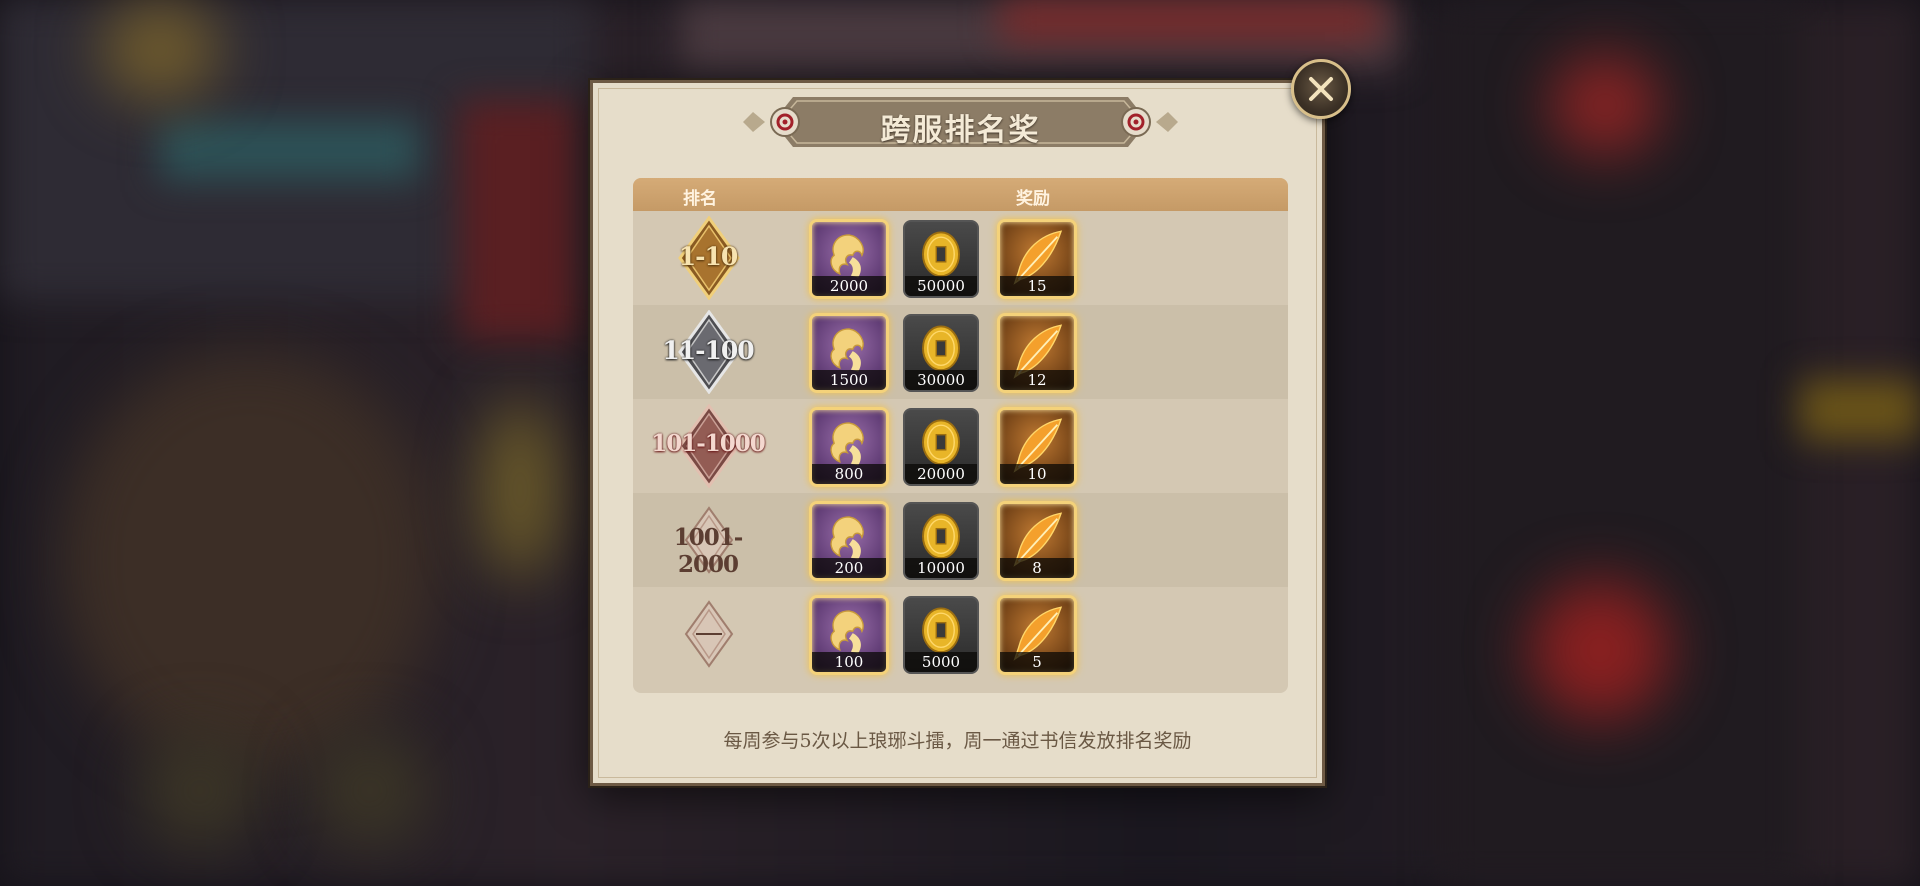 The image size is (1920, 886). I want to click on table-row: 1001-2000 200 10000 8, so click(960, 540).